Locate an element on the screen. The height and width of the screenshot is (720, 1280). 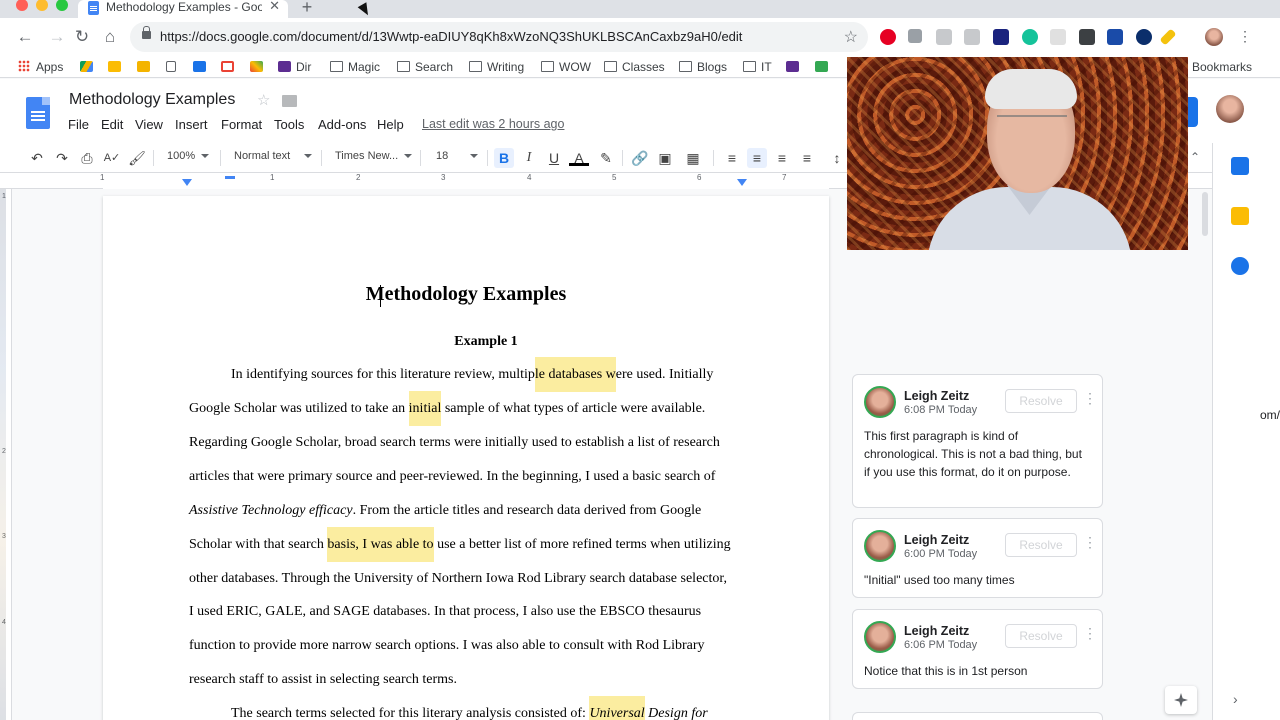
bookmark-gmail is located at coordinates (230, 67).